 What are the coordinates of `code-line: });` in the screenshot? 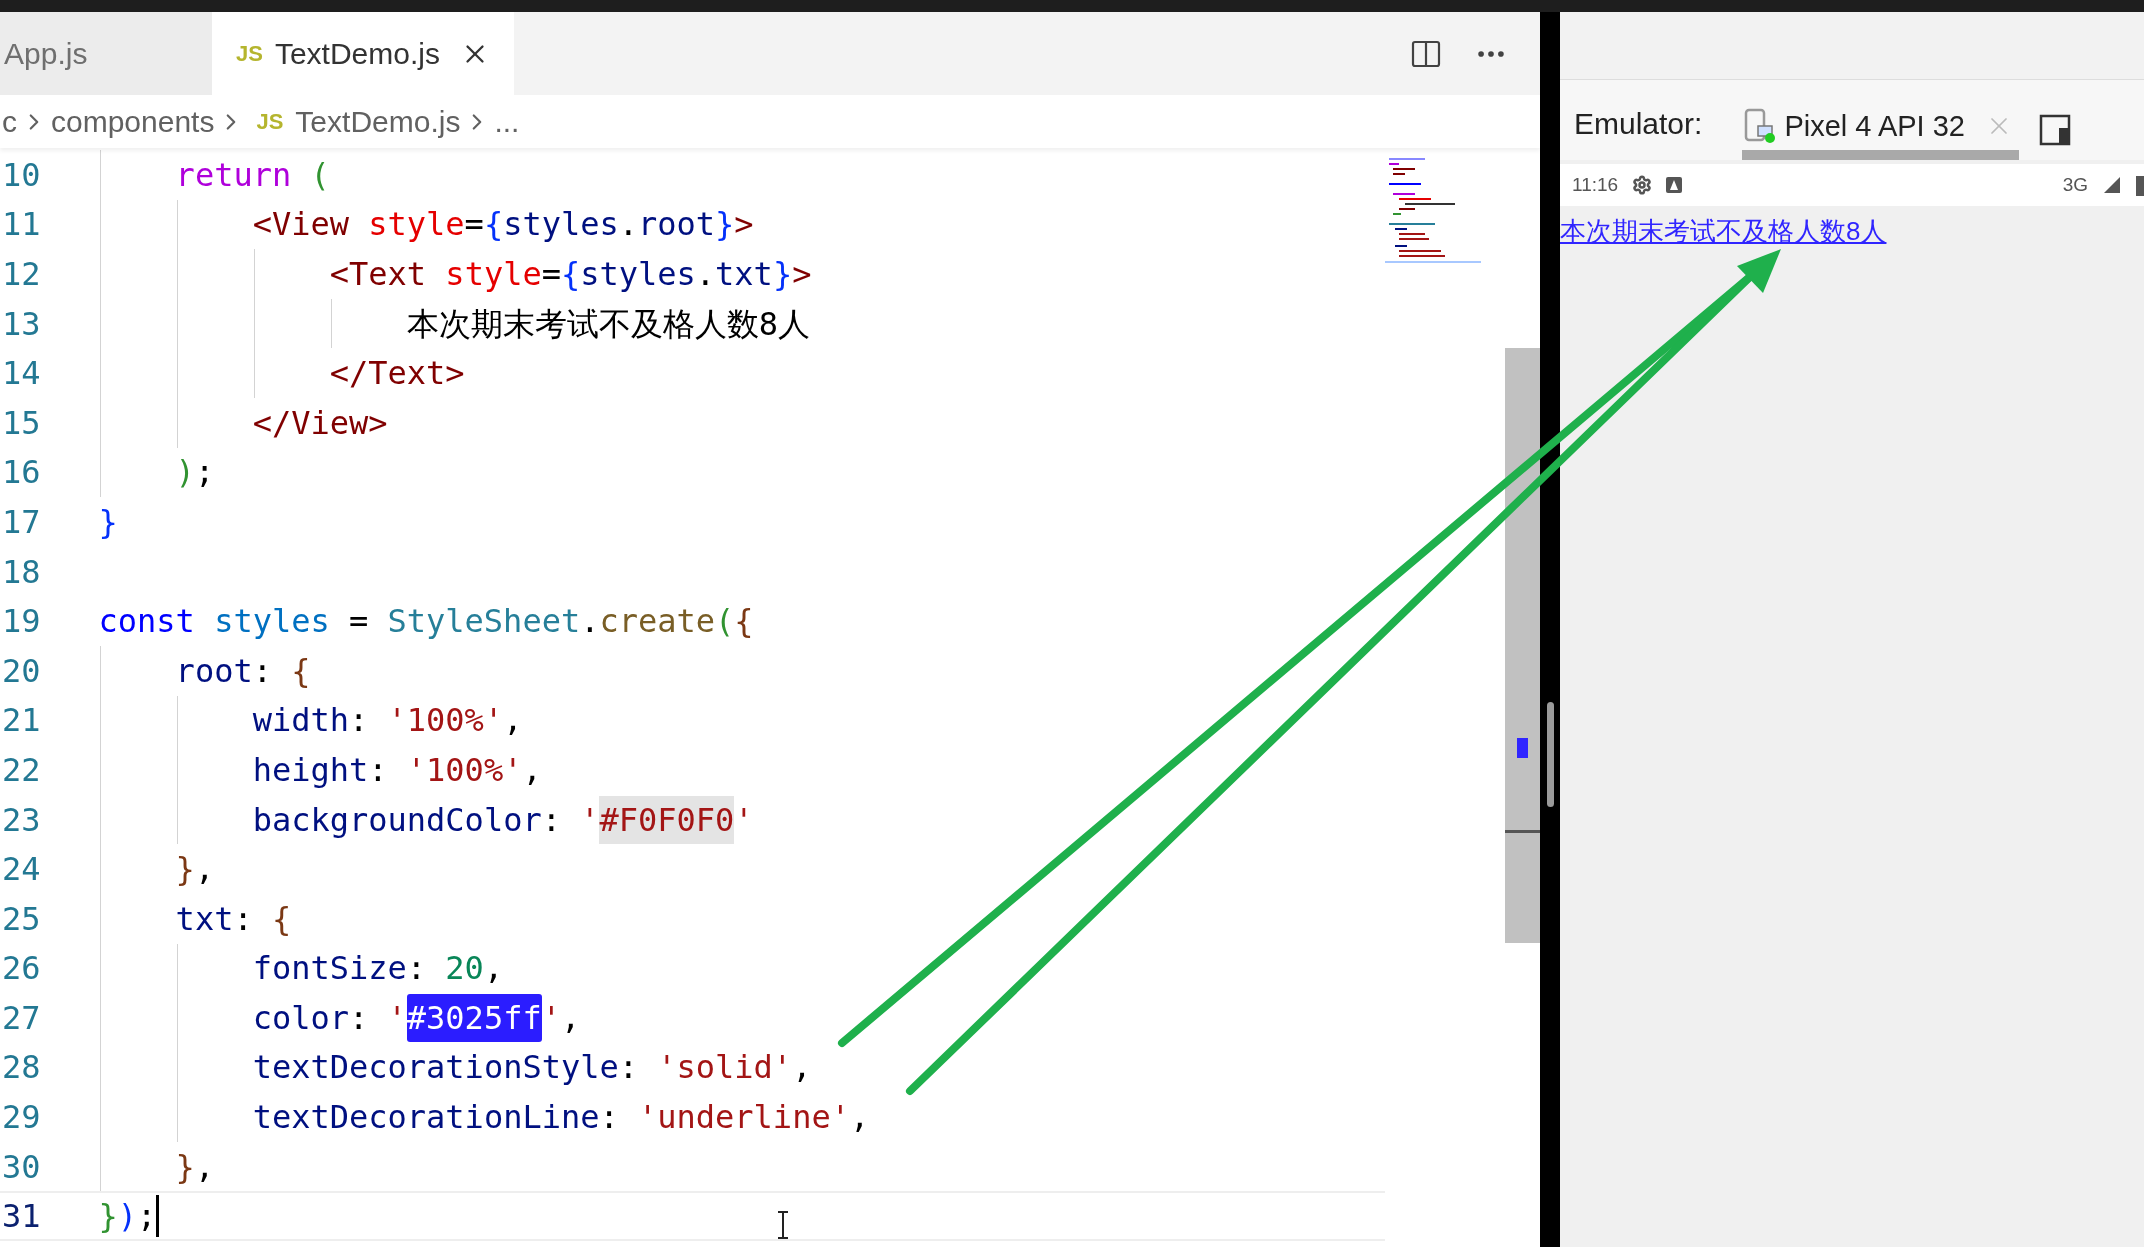 It's located at (127, 1217).